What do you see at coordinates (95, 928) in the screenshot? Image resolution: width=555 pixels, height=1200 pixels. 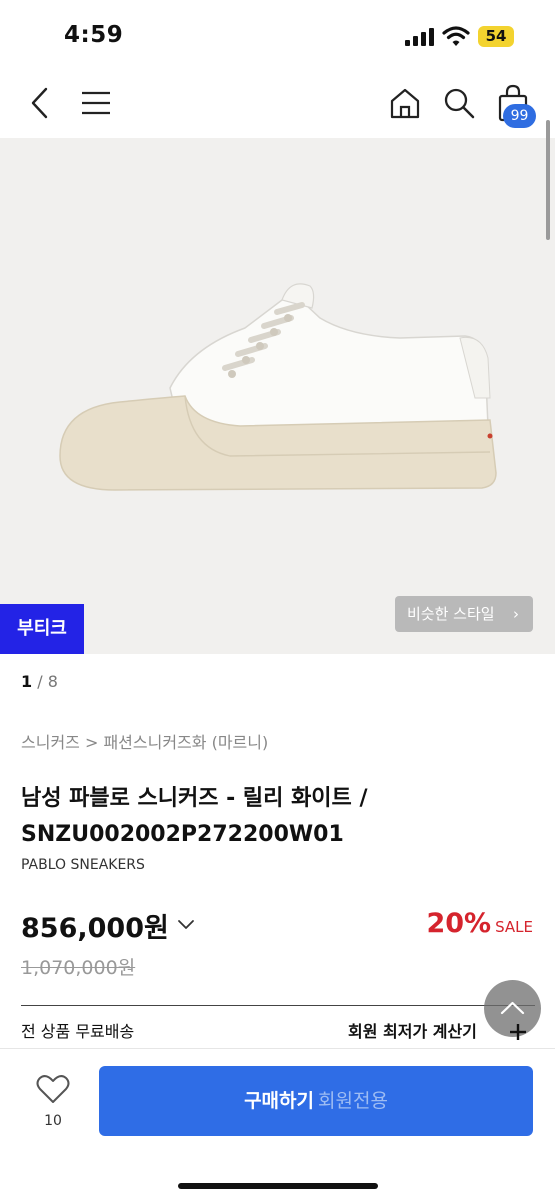 I see `price-current: 856,000원` at bounding box center [95, 928].